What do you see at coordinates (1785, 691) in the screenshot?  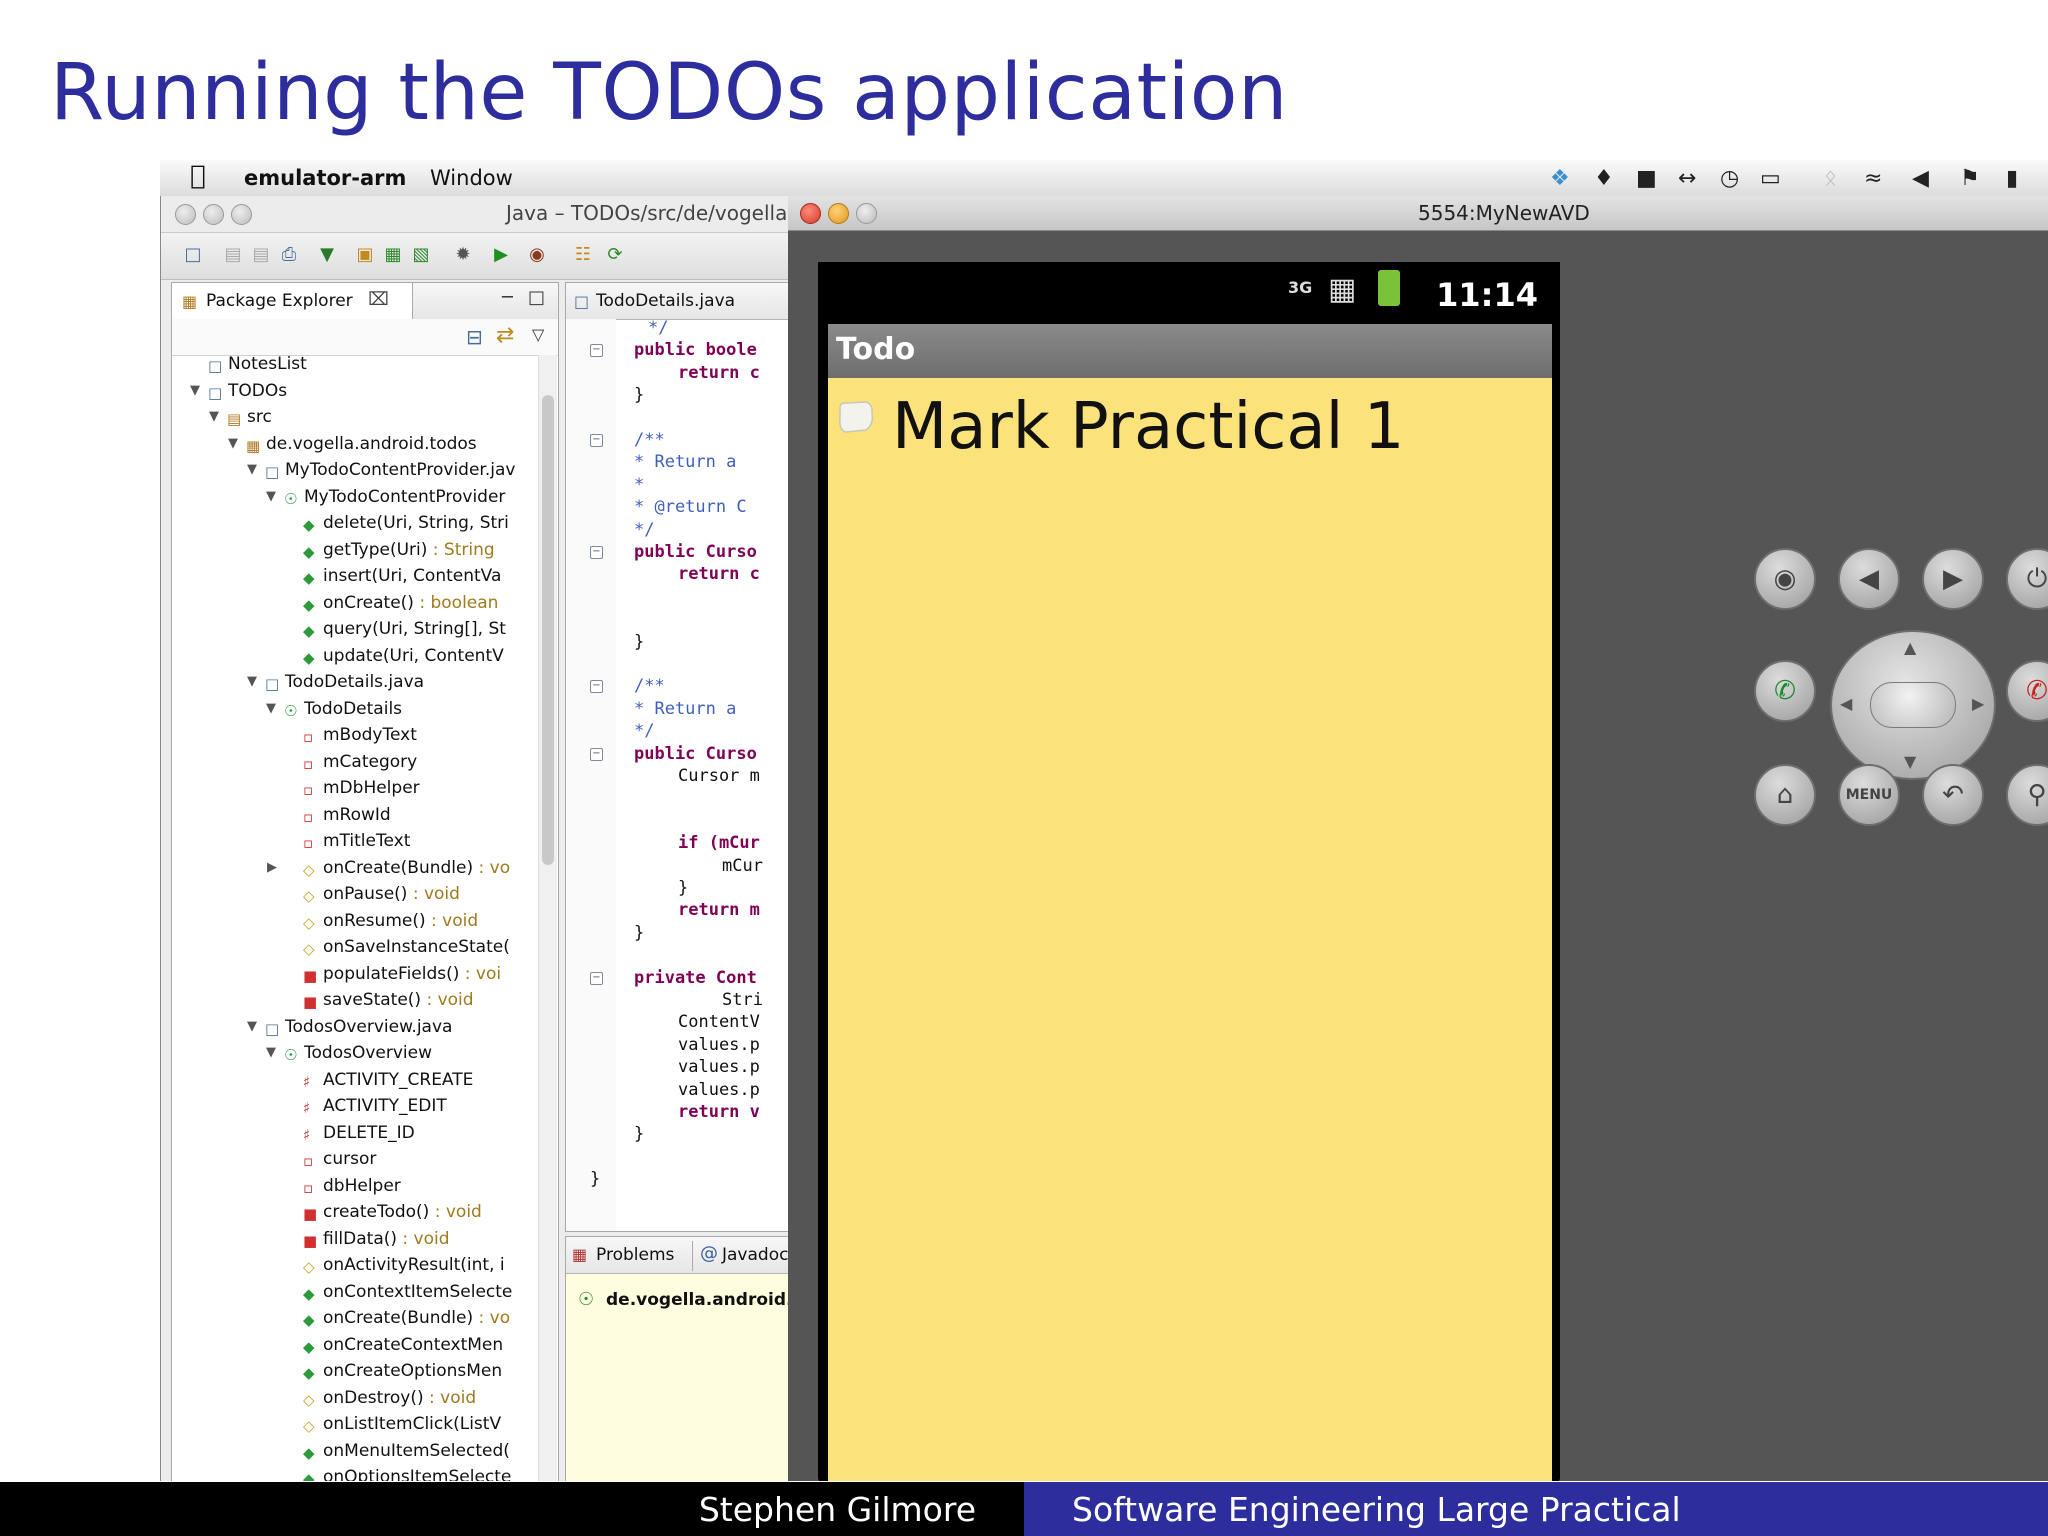 I see `call-button: ✆` at bounding box center [1785, 691].